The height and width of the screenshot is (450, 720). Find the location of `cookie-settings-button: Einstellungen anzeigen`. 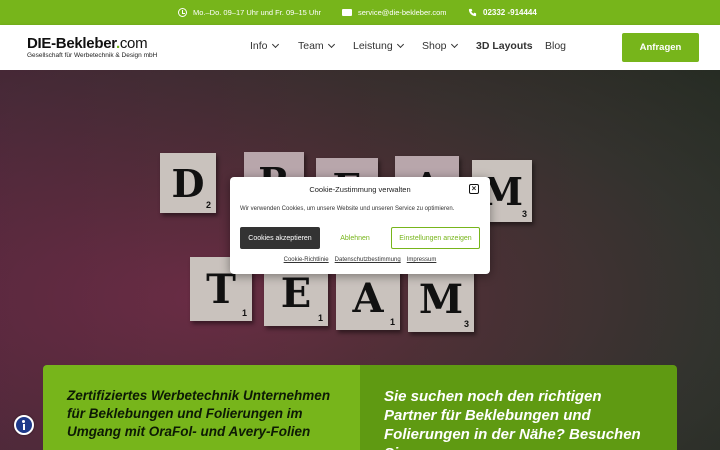

cookie-settings-button: Einstellungen anzeigen is located at coordinates (435, 238).